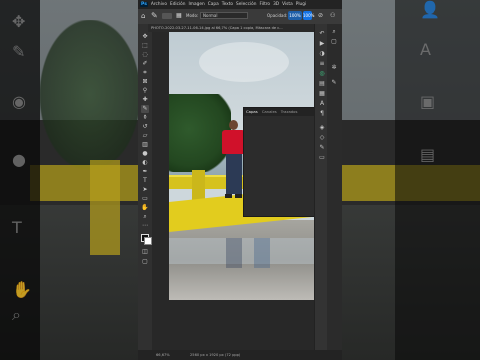  I want to click on menu-item-capa: Capa, so click(213, 4).